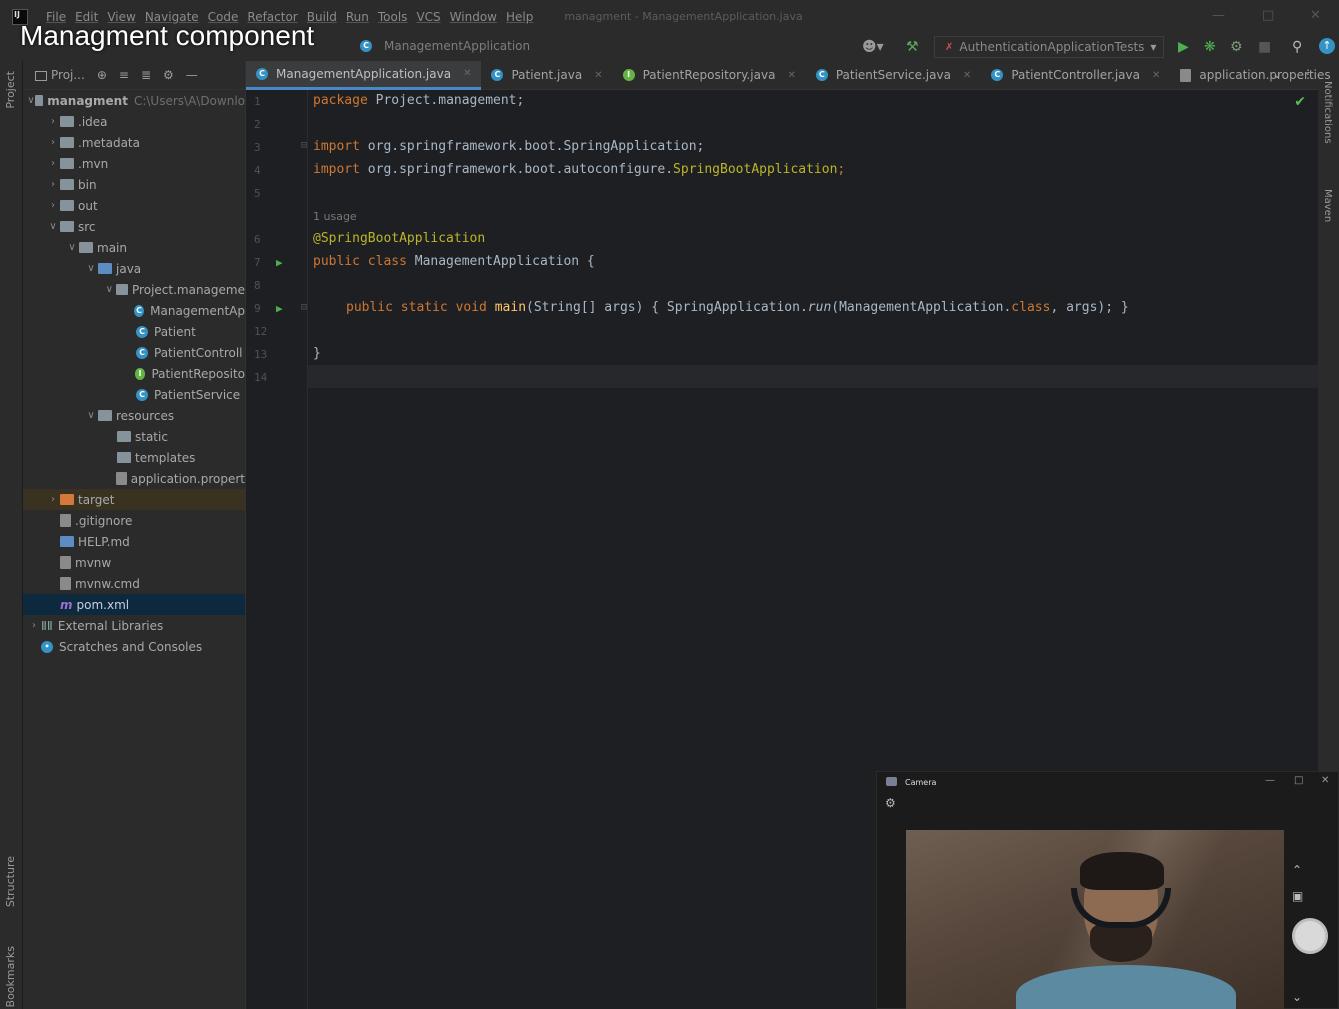  I want to click on close-icon: ✕, so click(1315, 15).